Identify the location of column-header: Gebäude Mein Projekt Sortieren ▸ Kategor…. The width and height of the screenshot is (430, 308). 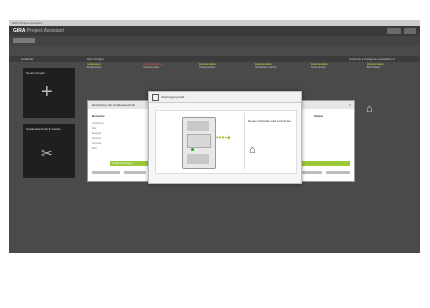
(214, 59).